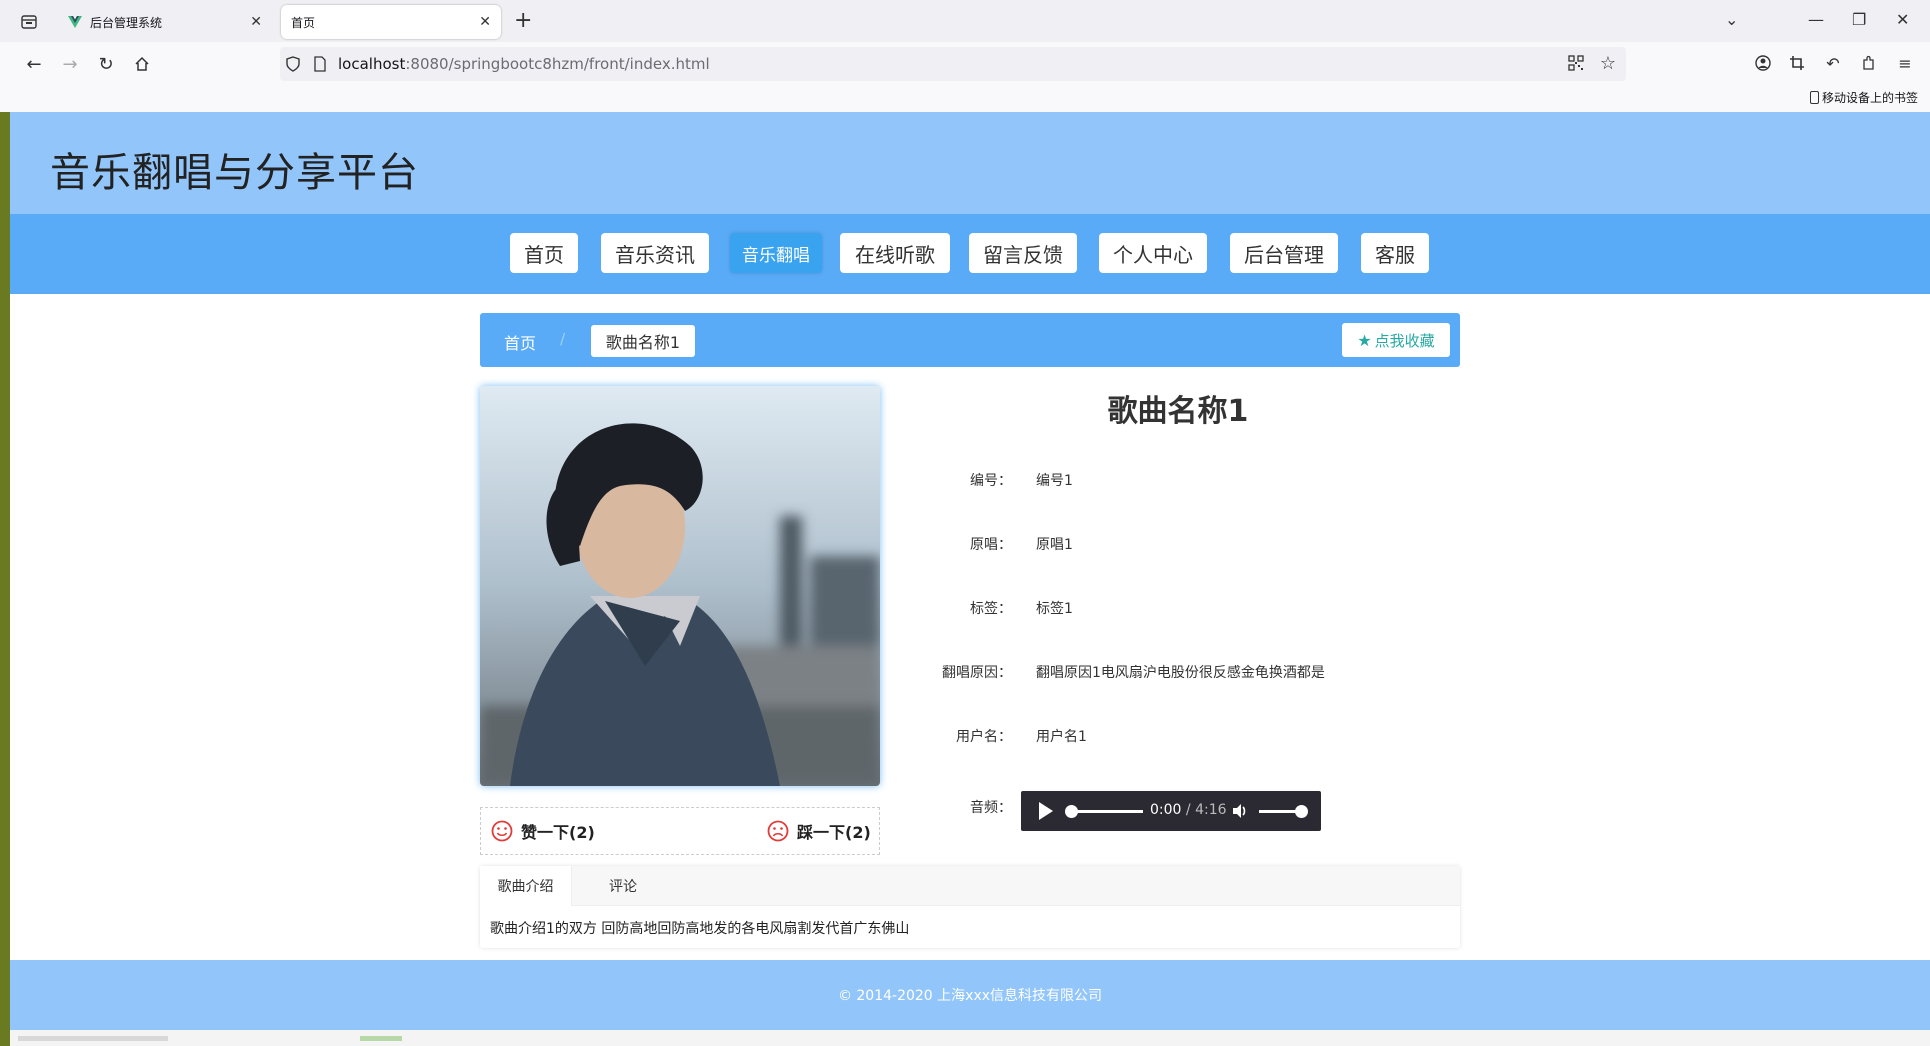  Describe the element at coordinates (643, 341) in the screenshot. I see `breadcrumb-current: 歌曲名称1` at that location.